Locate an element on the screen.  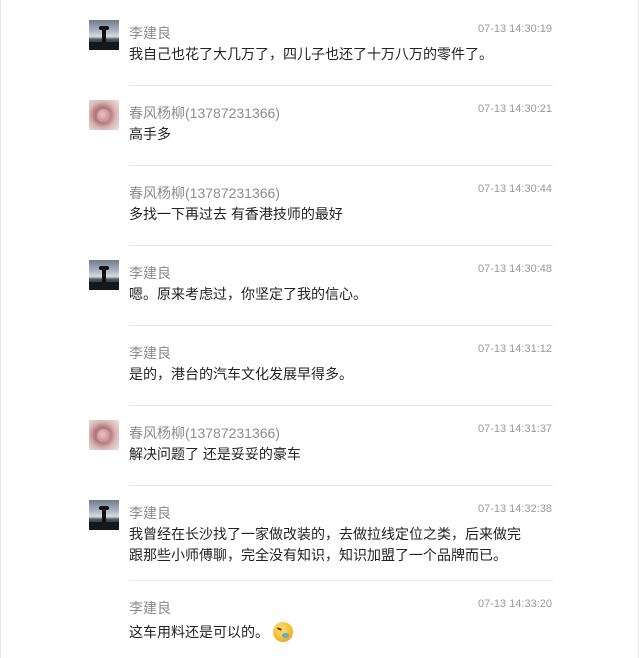
message-text: 是的，港台的汽车文化发展早得多。 is located at coordinates (241, 374).